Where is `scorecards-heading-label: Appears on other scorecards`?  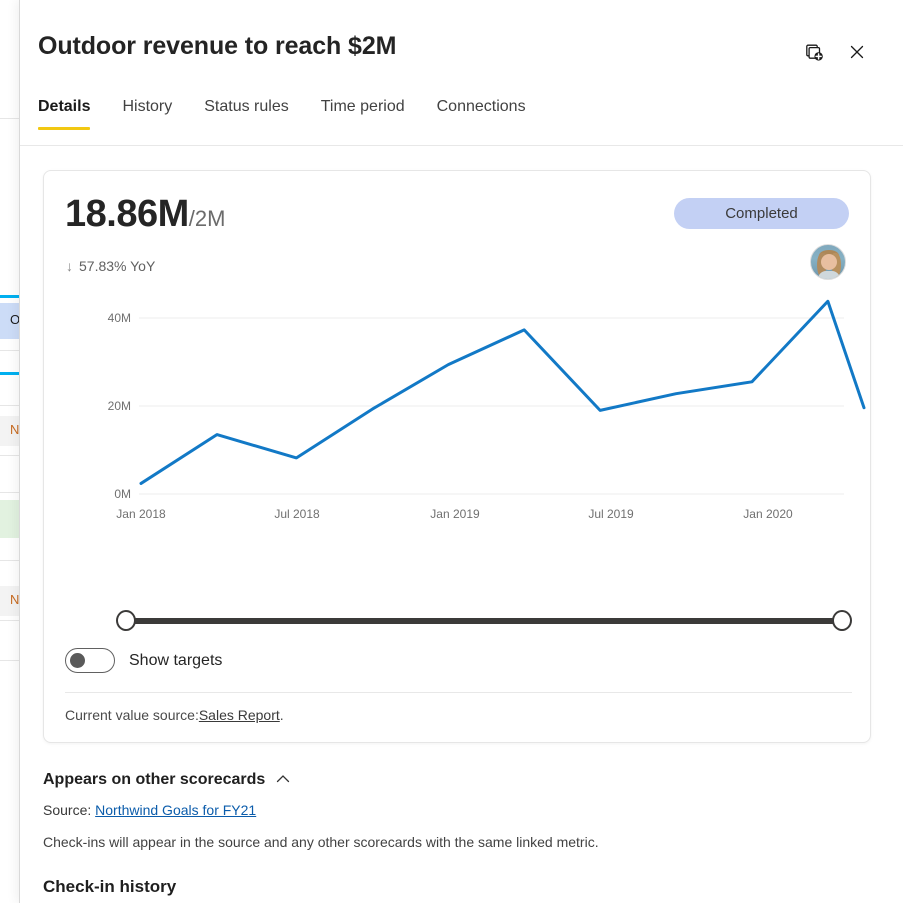 scorecards-heading-label: Appears on other scorecards is located at coordinates (154, 779).